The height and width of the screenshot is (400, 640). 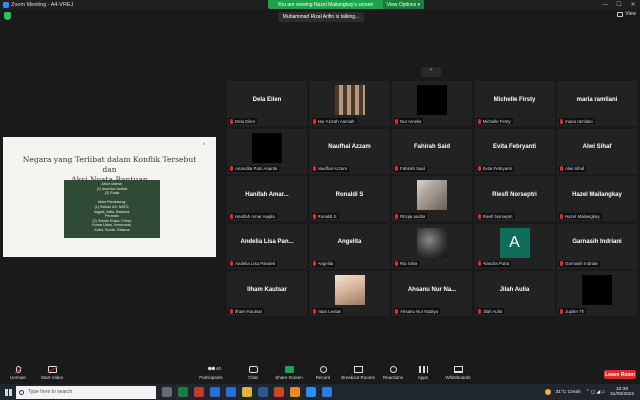 I want to click on participant-tile-fahirah: Fahirah Said Fahirah Said, so click(x=432, y=151).